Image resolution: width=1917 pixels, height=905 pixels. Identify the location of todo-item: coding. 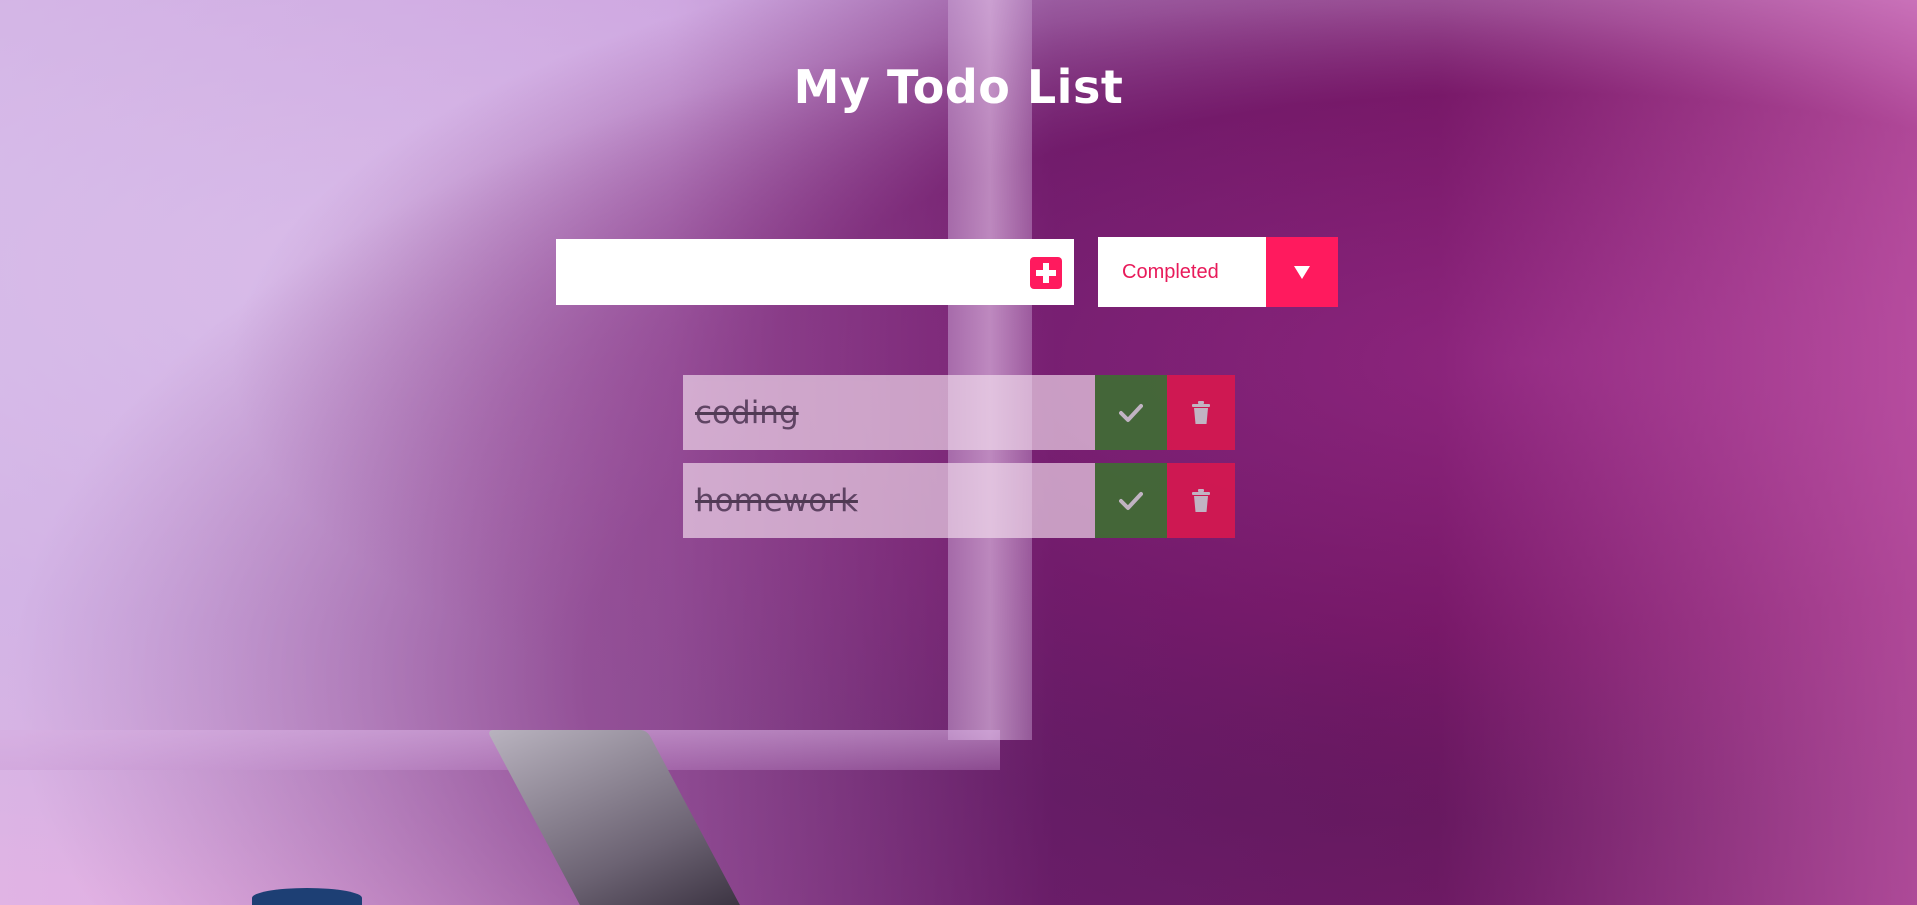
(959, 412).